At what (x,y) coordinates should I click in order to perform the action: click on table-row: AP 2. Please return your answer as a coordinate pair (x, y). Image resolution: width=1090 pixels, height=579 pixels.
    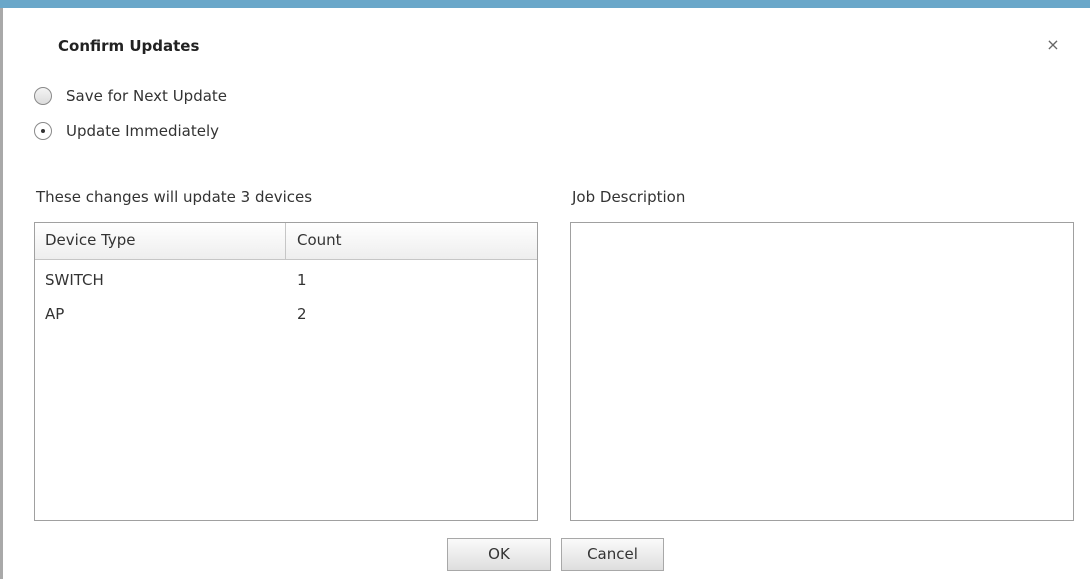
    Looking at the image, I should click on (286, 311).